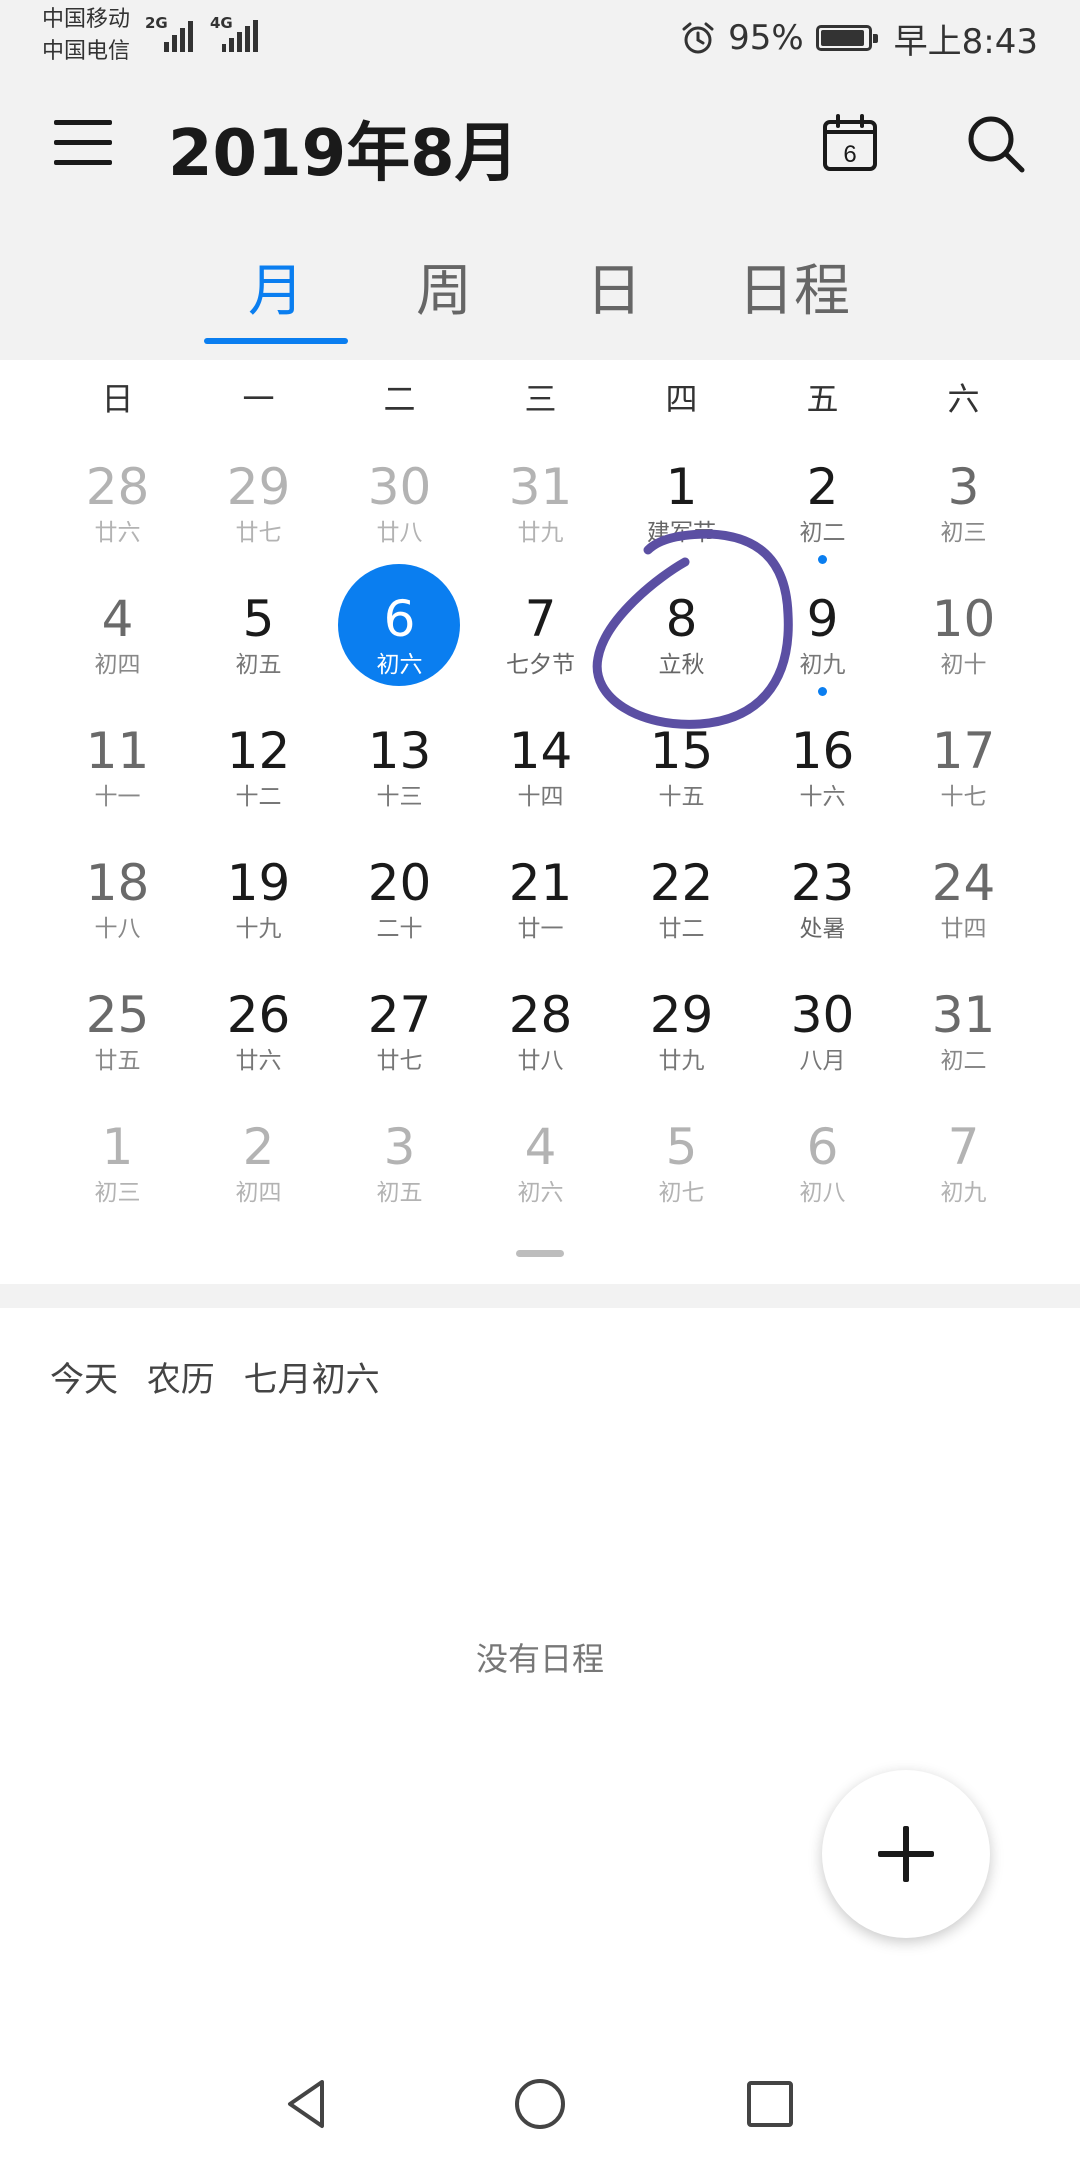 Image resolution: width=1080 pixels, height=2160 pixels. I want to click on calendar-day: 3 初三, so click(963, 510).